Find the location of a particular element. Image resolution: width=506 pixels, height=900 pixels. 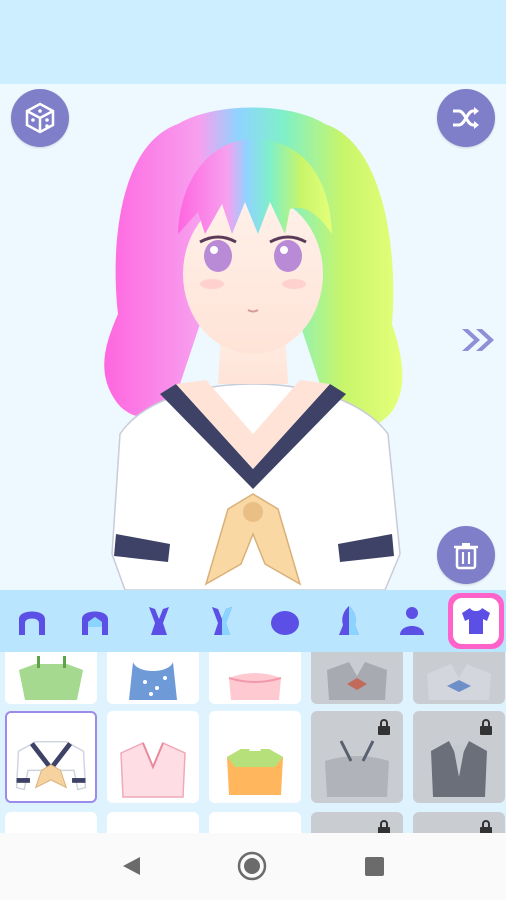

recent-apps-square-icon is located at coordinates (374, 866).